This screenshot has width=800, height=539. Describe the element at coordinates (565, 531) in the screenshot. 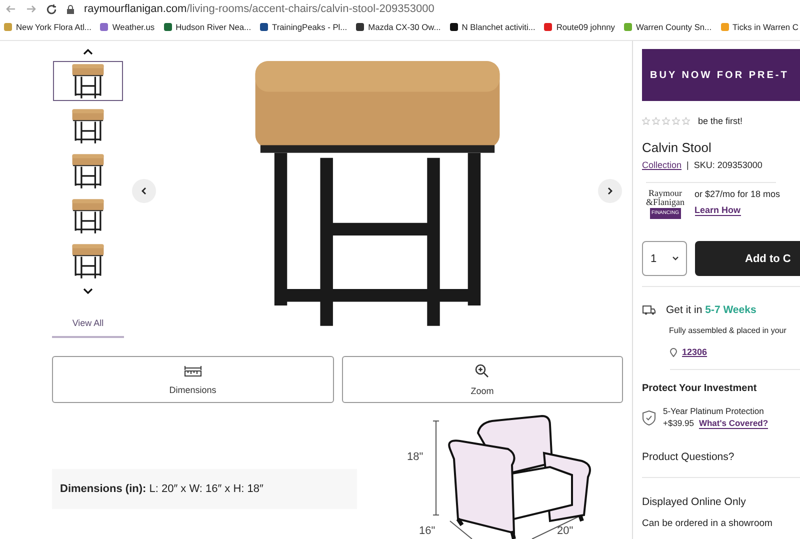

I see `width-dimension-label: 20"` at that location.